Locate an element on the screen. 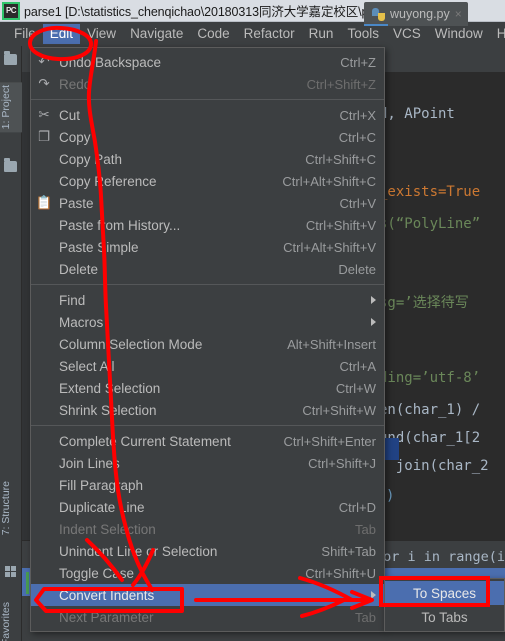 Image resolution: width=505 pixels, height=641 pixels. menu-item-column-selection-mode: Column Selection Mode Alt+Shift+Insert is located at coordinates (207, 344).